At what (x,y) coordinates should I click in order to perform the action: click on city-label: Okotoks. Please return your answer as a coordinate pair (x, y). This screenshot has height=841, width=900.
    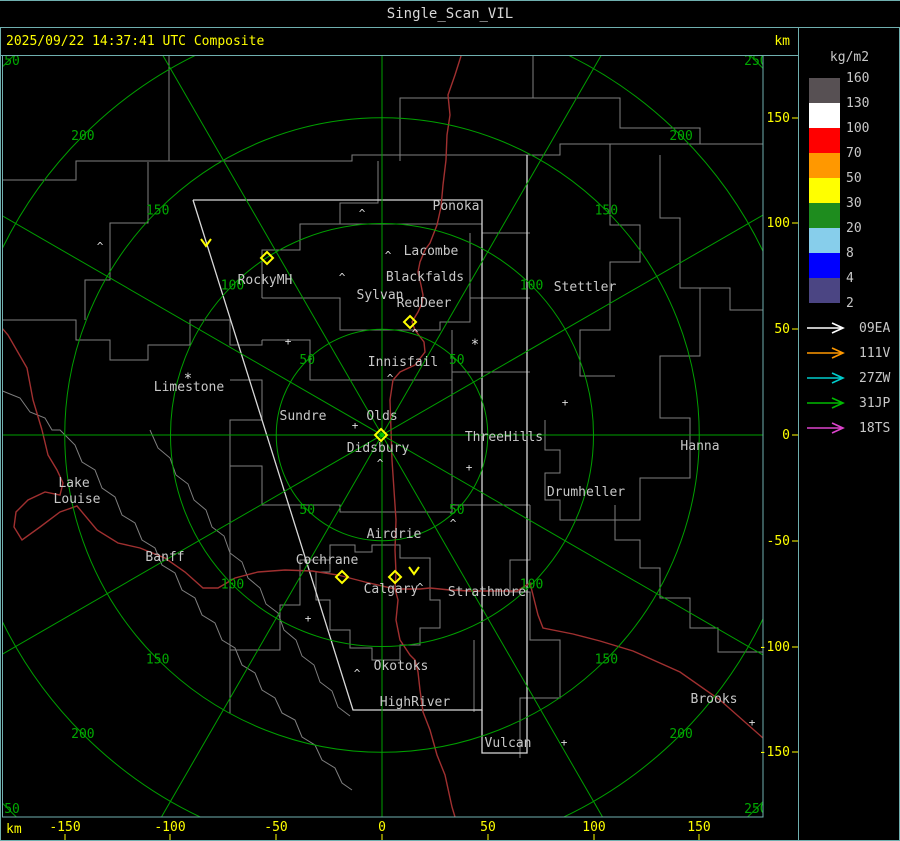
    Looking at the image, I should click on (401, 666).